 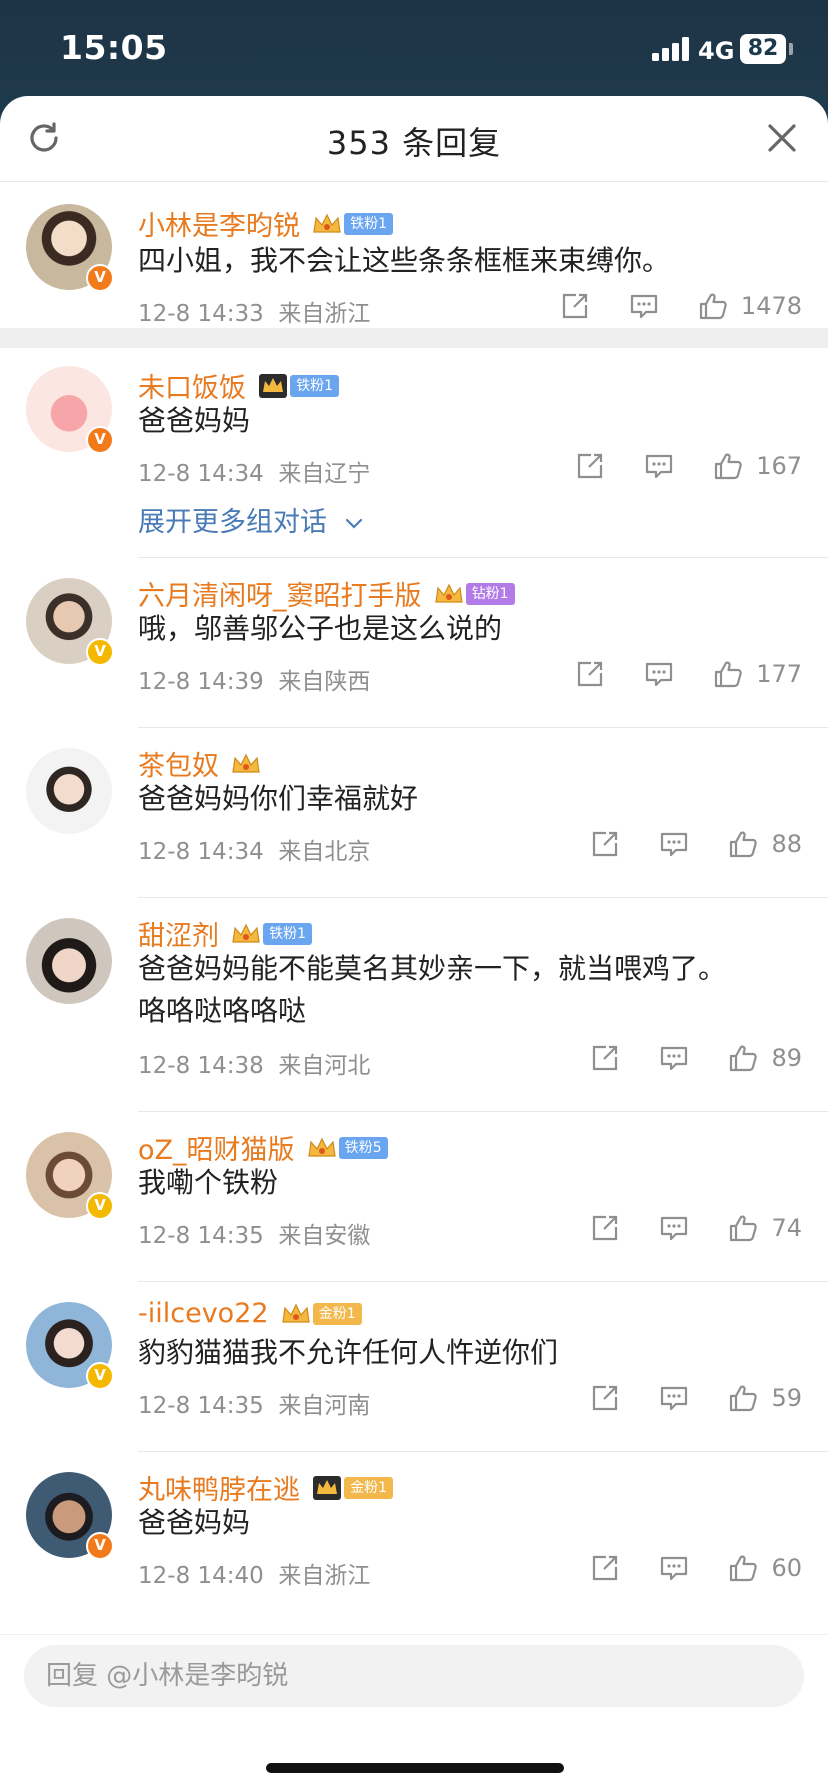 What do you see at coordinates (786, 1228) in the screenshot?
I see `like-count: 74` at bounding box center [786, 1228].